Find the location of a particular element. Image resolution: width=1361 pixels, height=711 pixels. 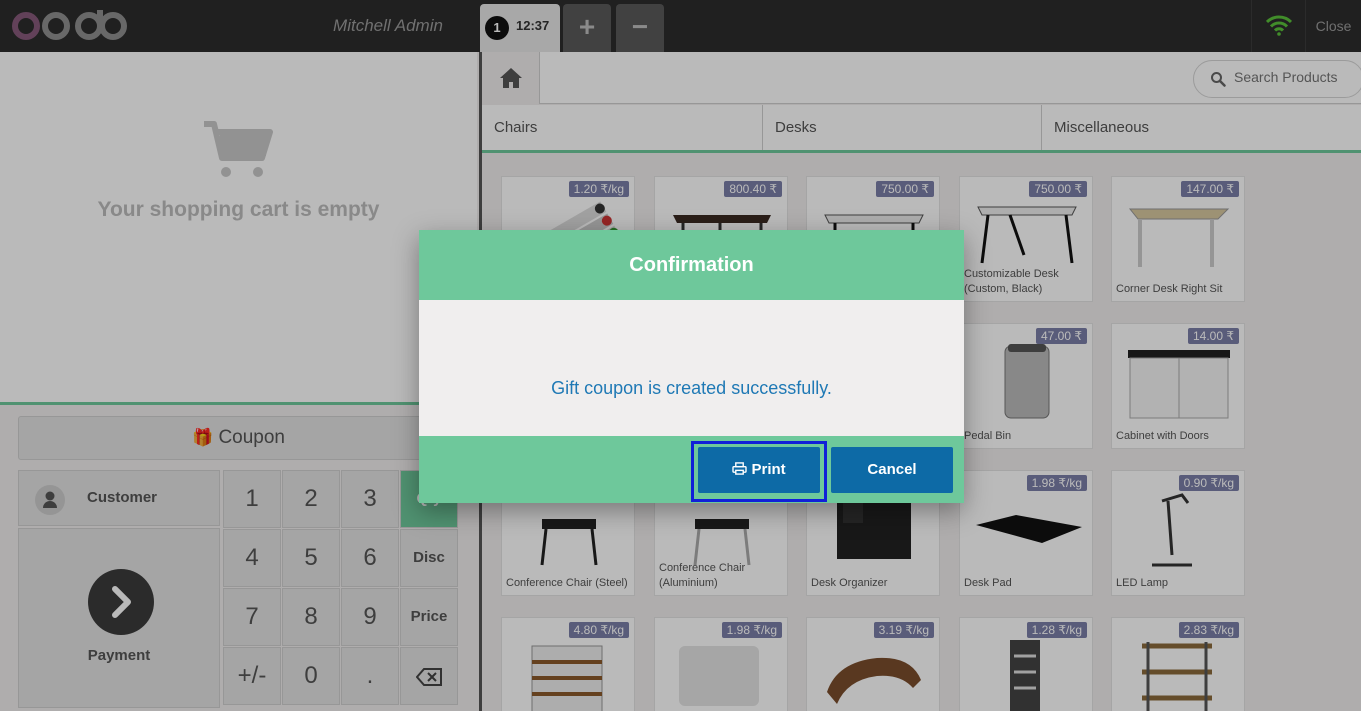

printer-icon is located at coordinates (740, 468).